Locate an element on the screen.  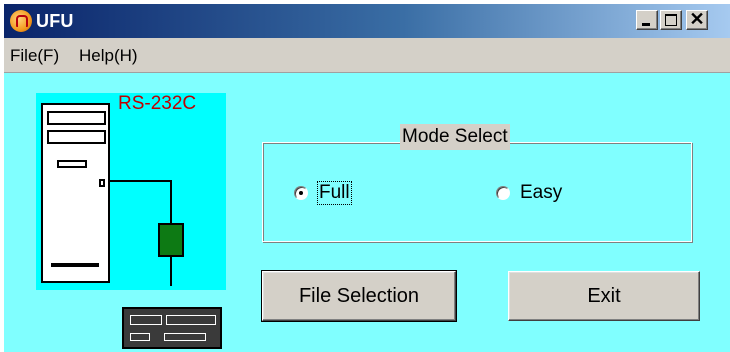
maximize-icon is located at coordinates (671, 20).